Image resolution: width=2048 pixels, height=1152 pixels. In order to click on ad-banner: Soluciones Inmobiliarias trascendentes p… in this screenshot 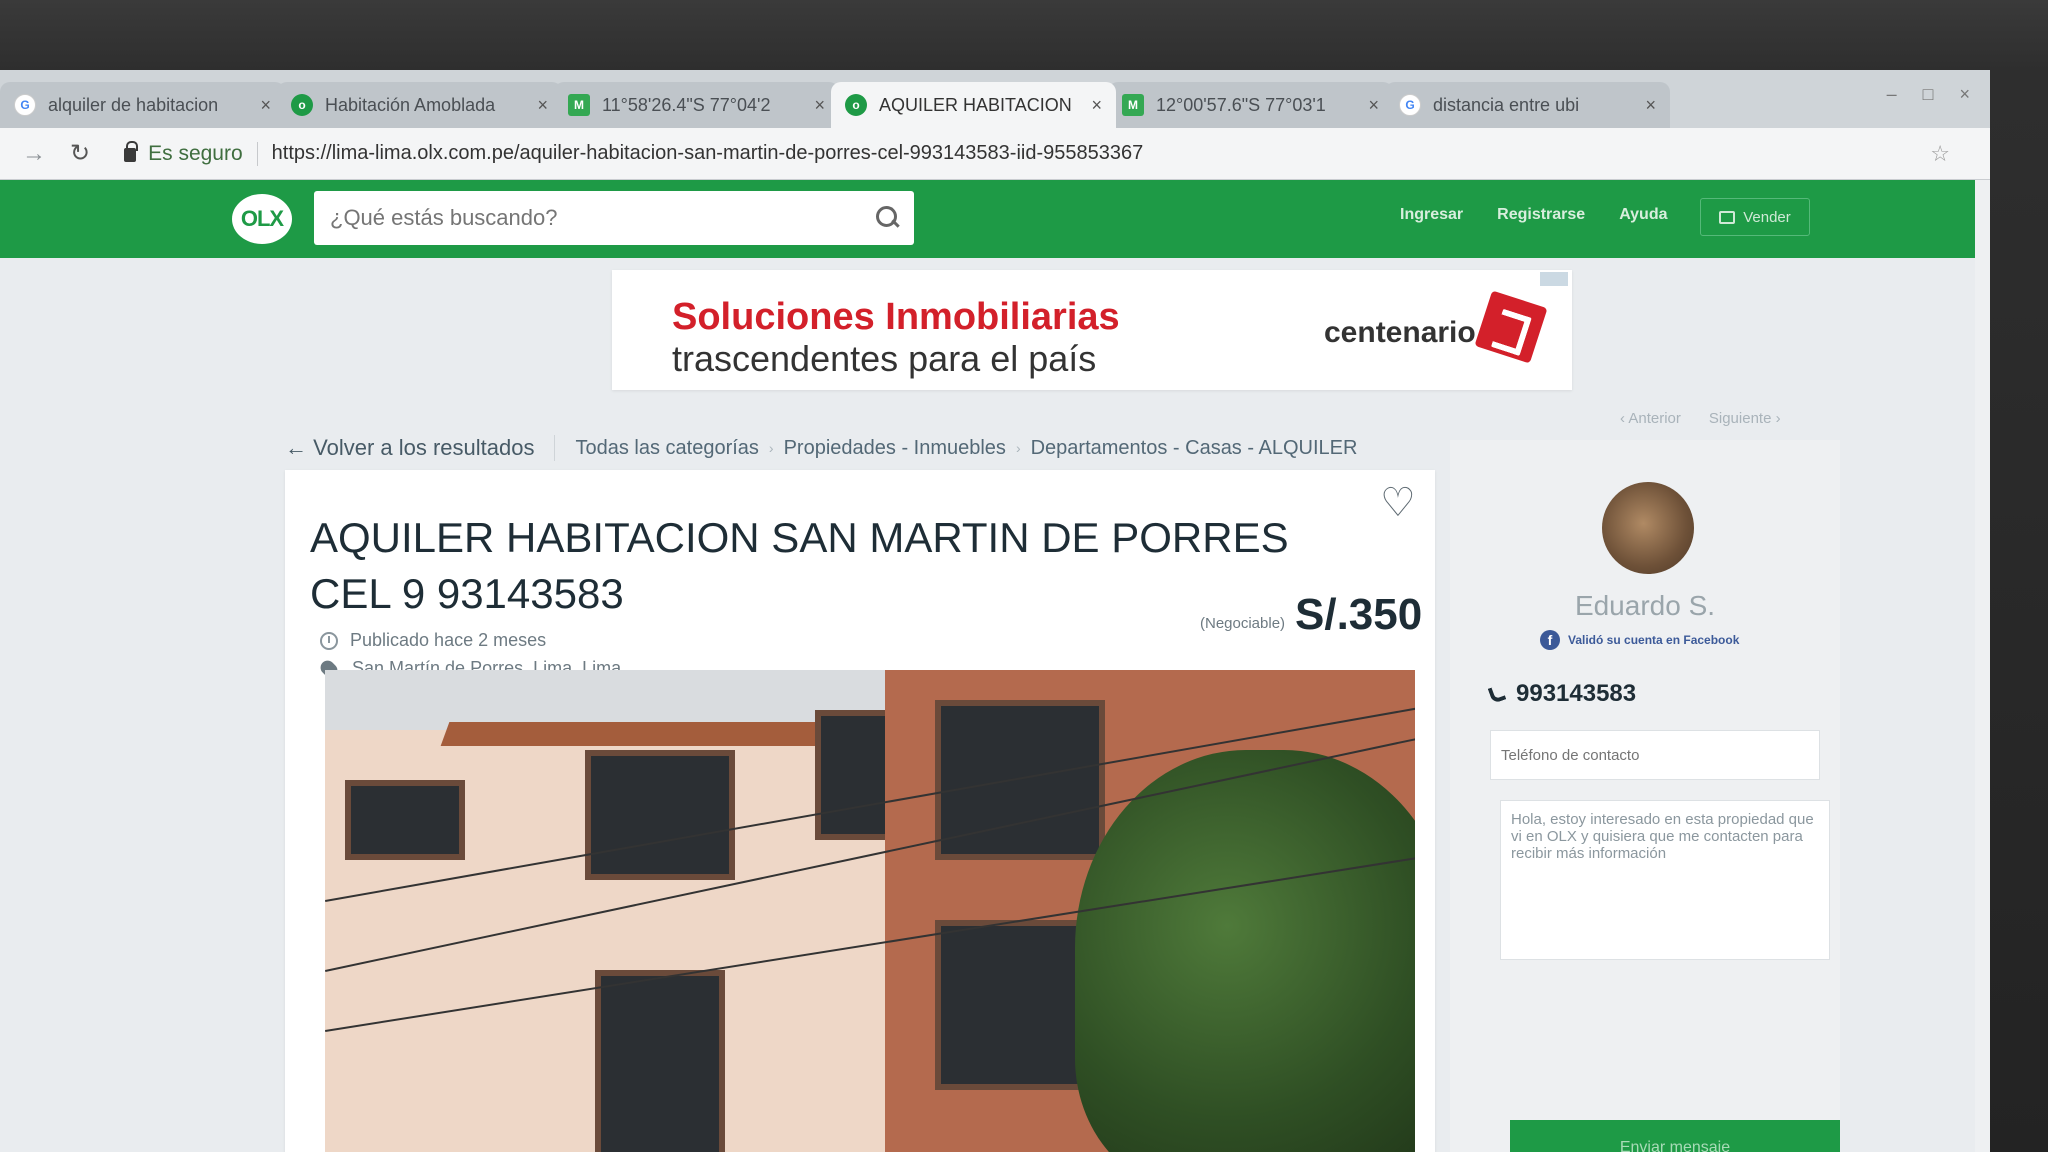, I will do `click(1092, 330)`.